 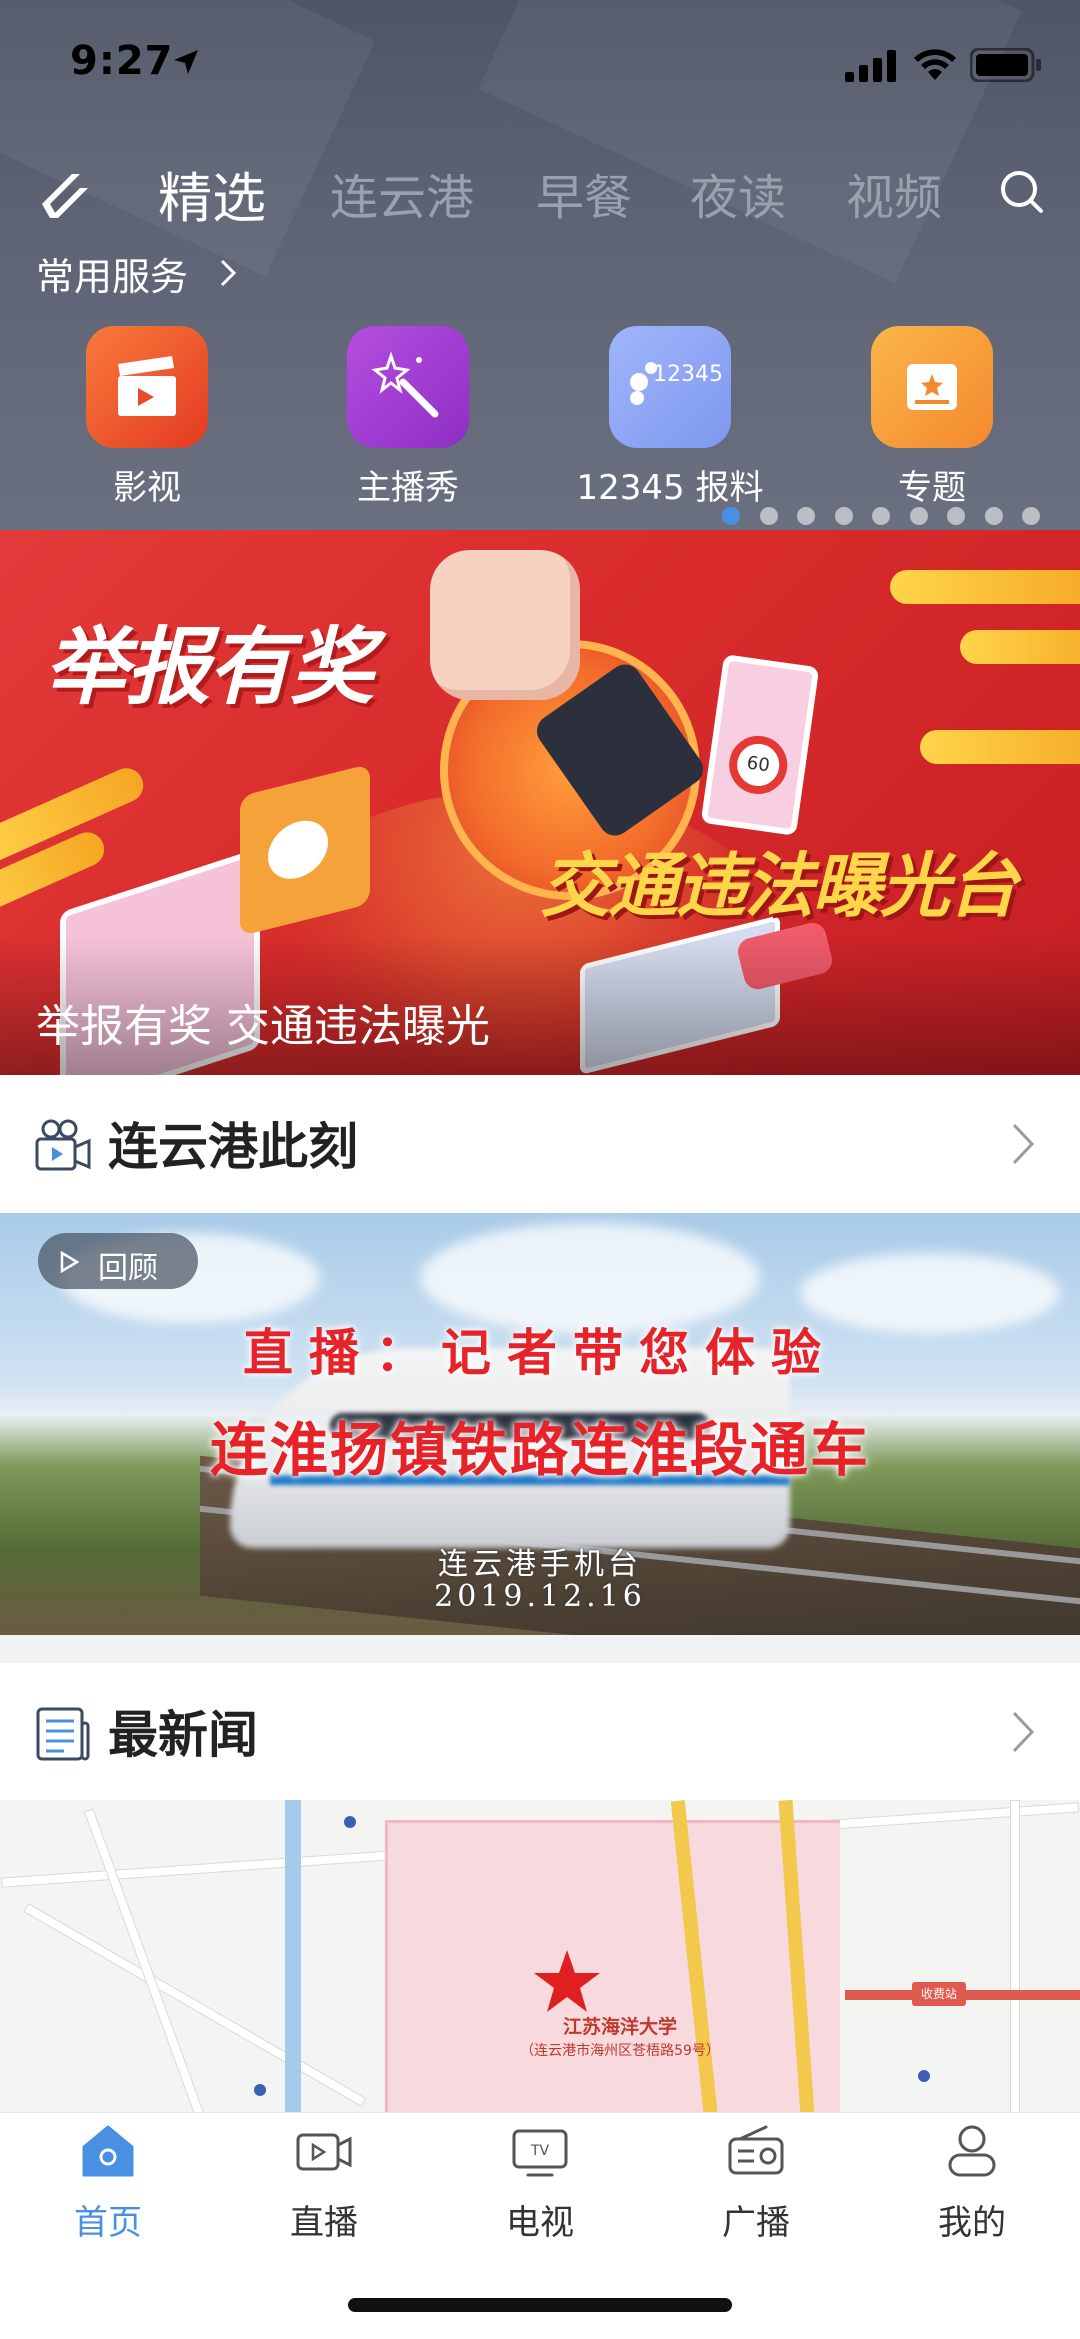 I want to click on tab-profile: 我的, so click(x=972, y=2188).